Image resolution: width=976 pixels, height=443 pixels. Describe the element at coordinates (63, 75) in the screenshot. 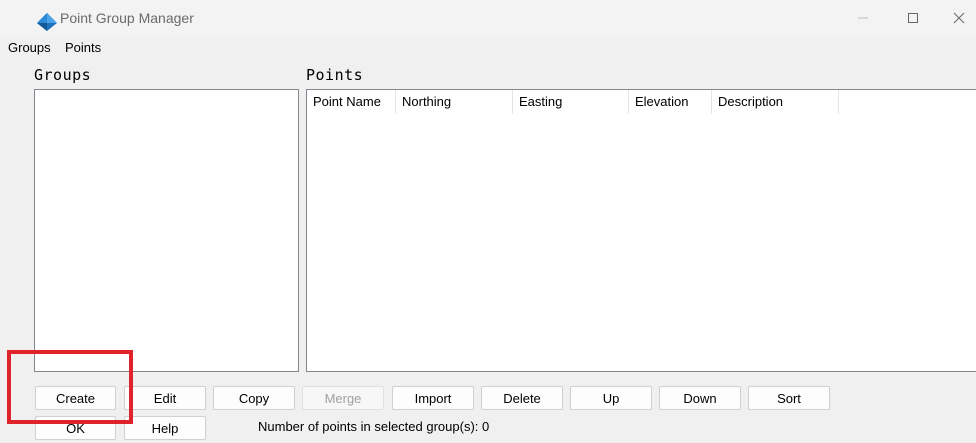

I see `groups-label: Groups` at that location.